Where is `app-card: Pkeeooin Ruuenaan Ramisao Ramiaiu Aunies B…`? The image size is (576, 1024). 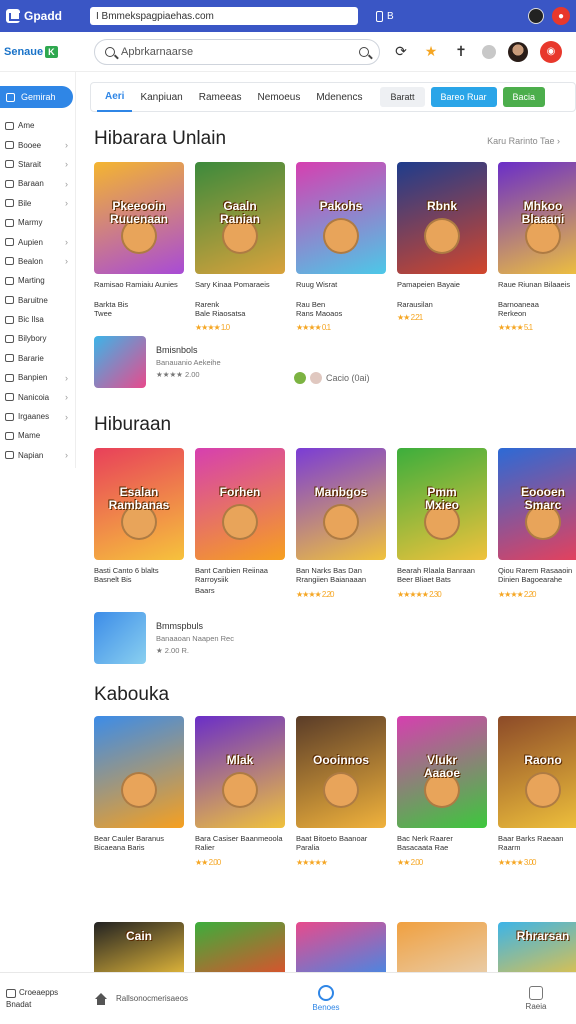 app-card: Pkeeooin Ruuenaan Ramisao Ramiaiu Aunies B… is located at coordinates (139, 247).